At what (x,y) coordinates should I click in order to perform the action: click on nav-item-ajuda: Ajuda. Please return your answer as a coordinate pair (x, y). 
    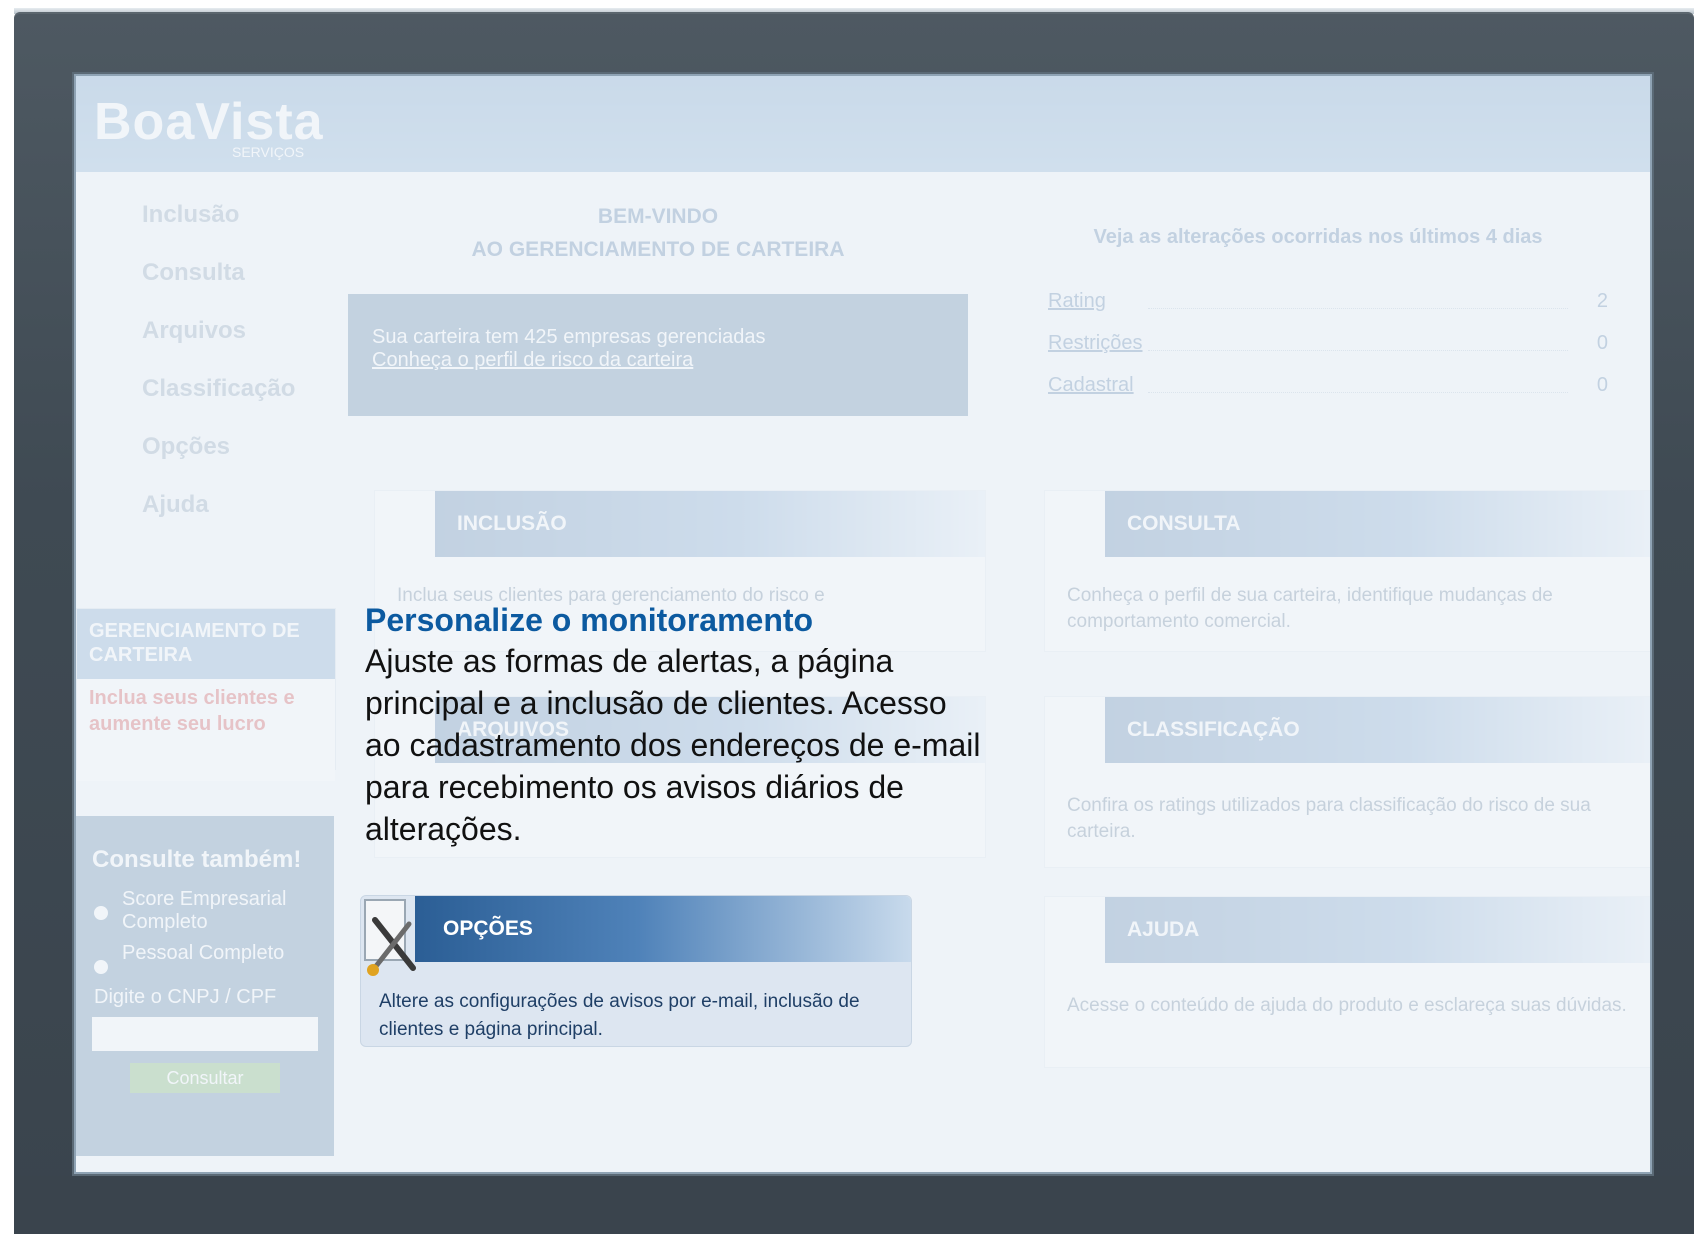
    Looking at the image, I should click on (206, 505).